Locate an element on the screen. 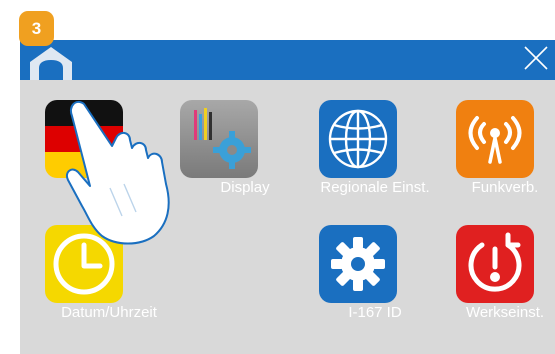 The height and width of the screenshot is (354, 555). home-icon is located at coordinates (51, 62).